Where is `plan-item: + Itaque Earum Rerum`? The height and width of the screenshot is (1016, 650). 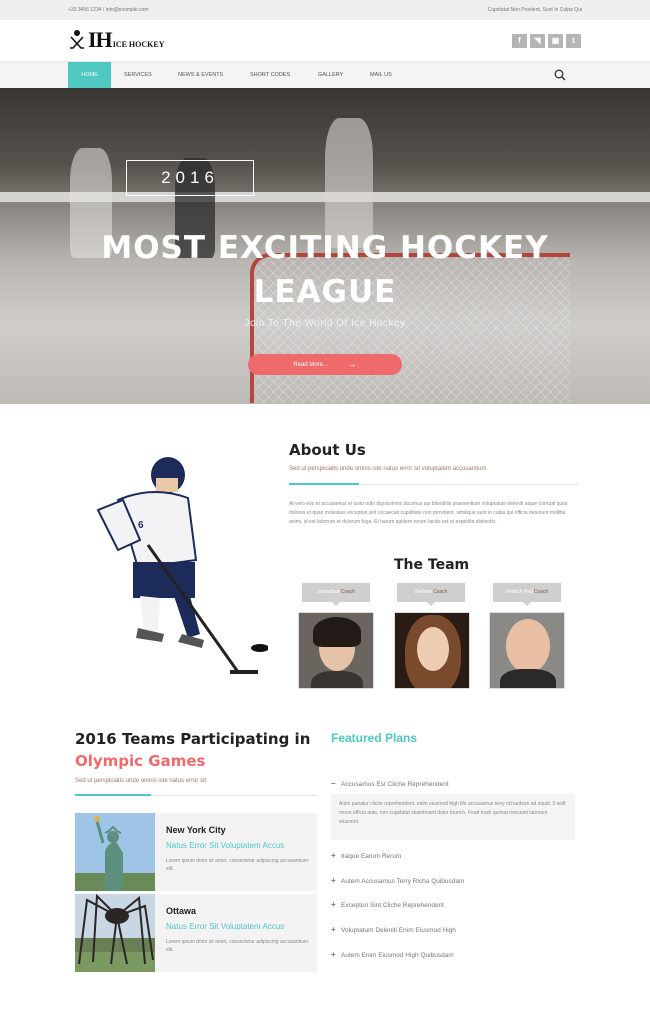
plan-item: + Itaque Earum Rerum is located at coordinates (366, 855).